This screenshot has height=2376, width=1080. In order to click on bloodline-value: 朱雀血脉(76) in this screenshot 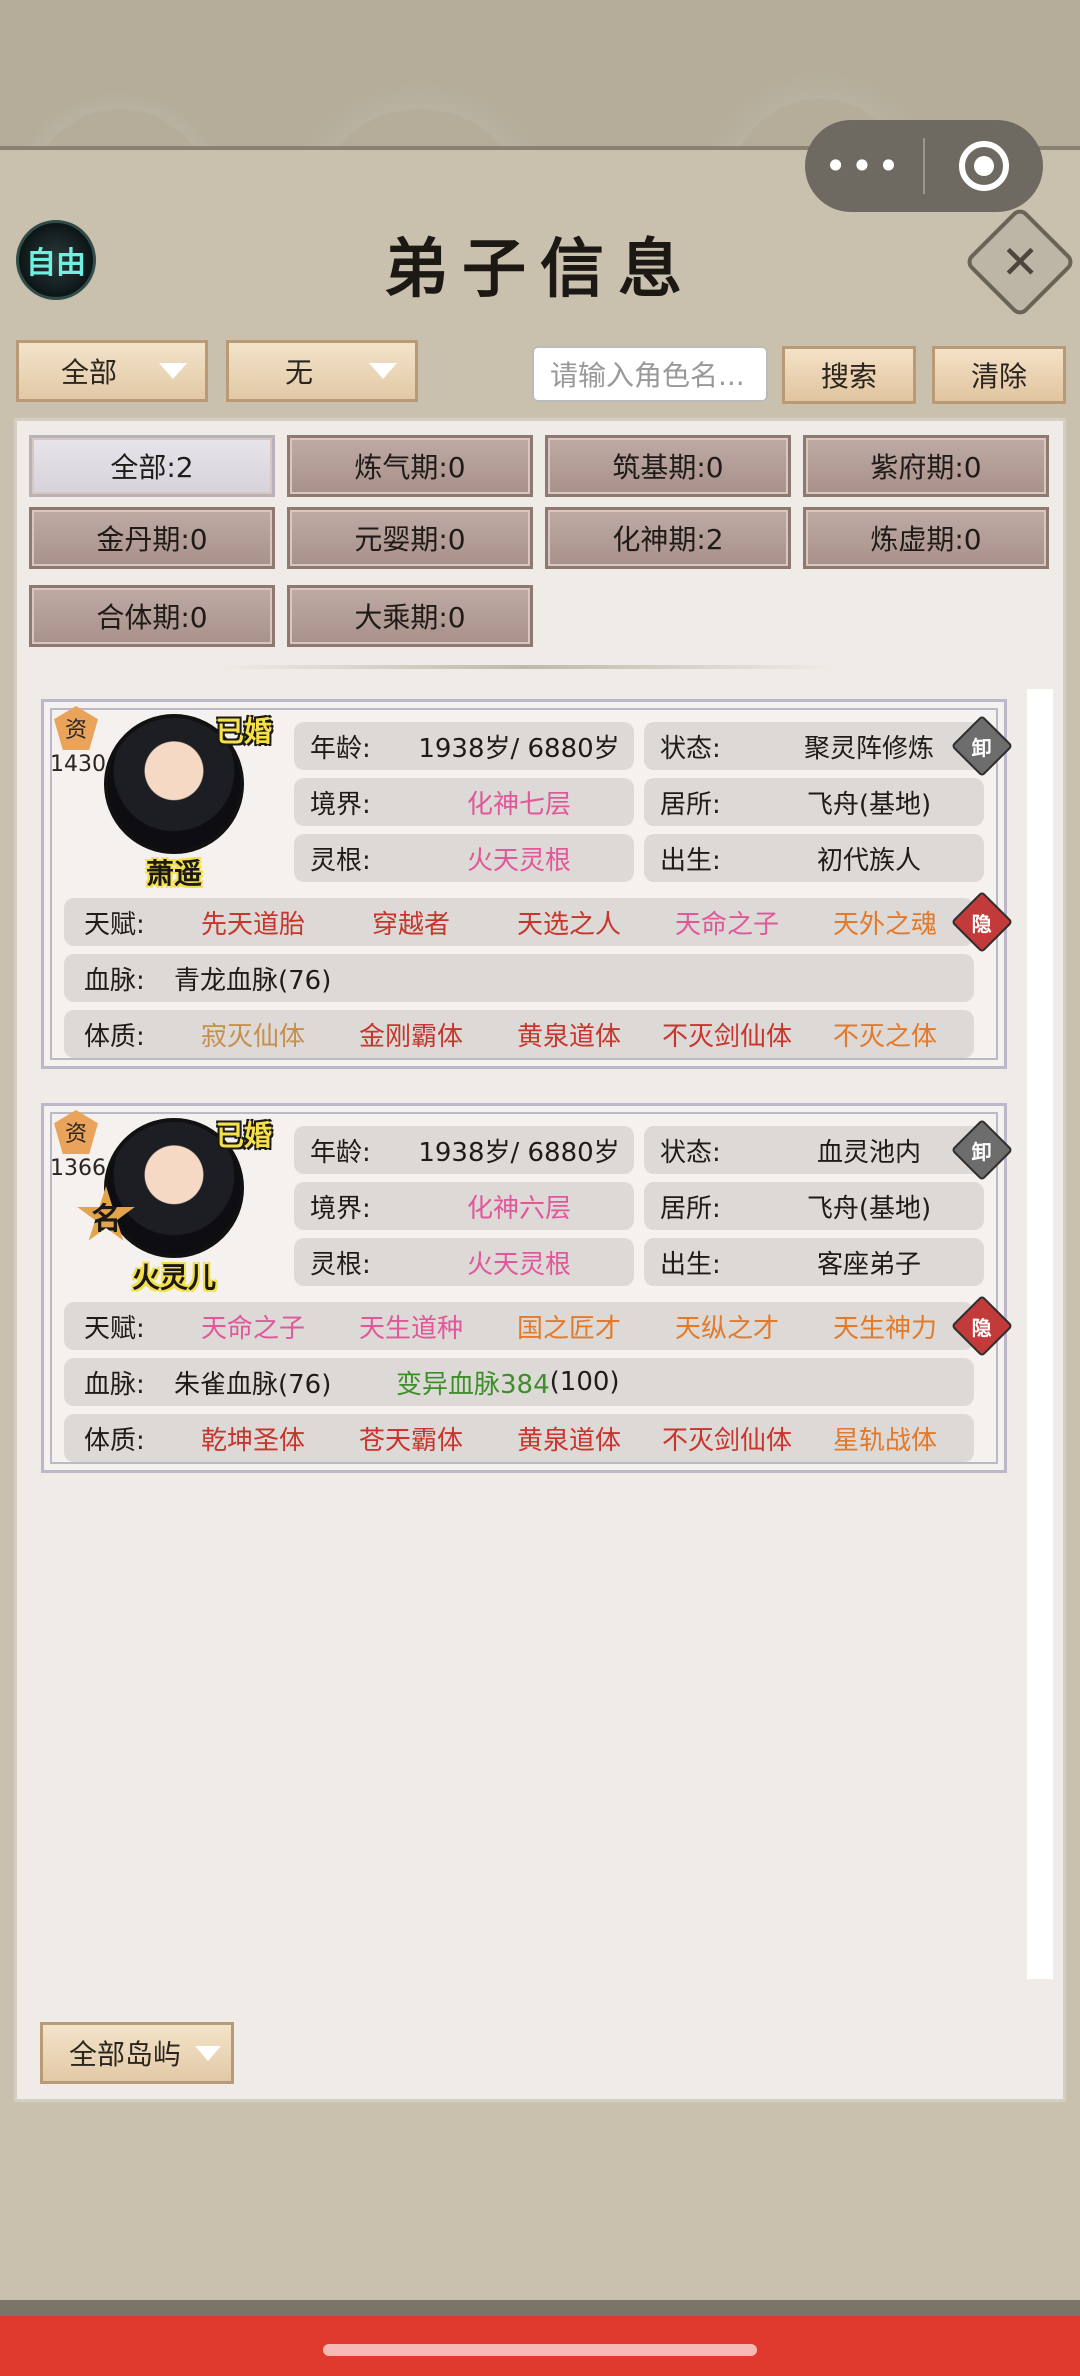, I will do `click(253, 1384)`.